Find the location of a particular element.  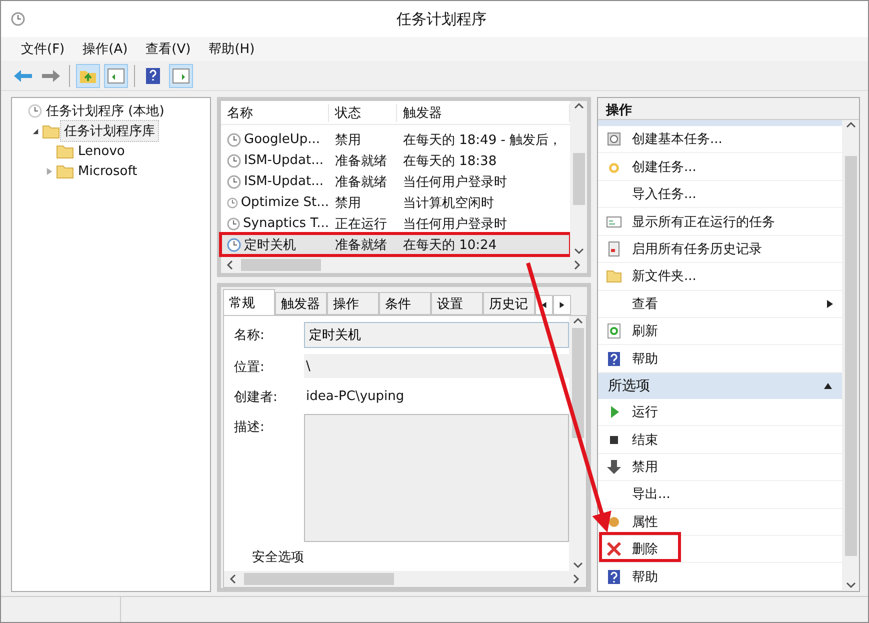

action-item: 运行 is located at coordinates (720, 412).